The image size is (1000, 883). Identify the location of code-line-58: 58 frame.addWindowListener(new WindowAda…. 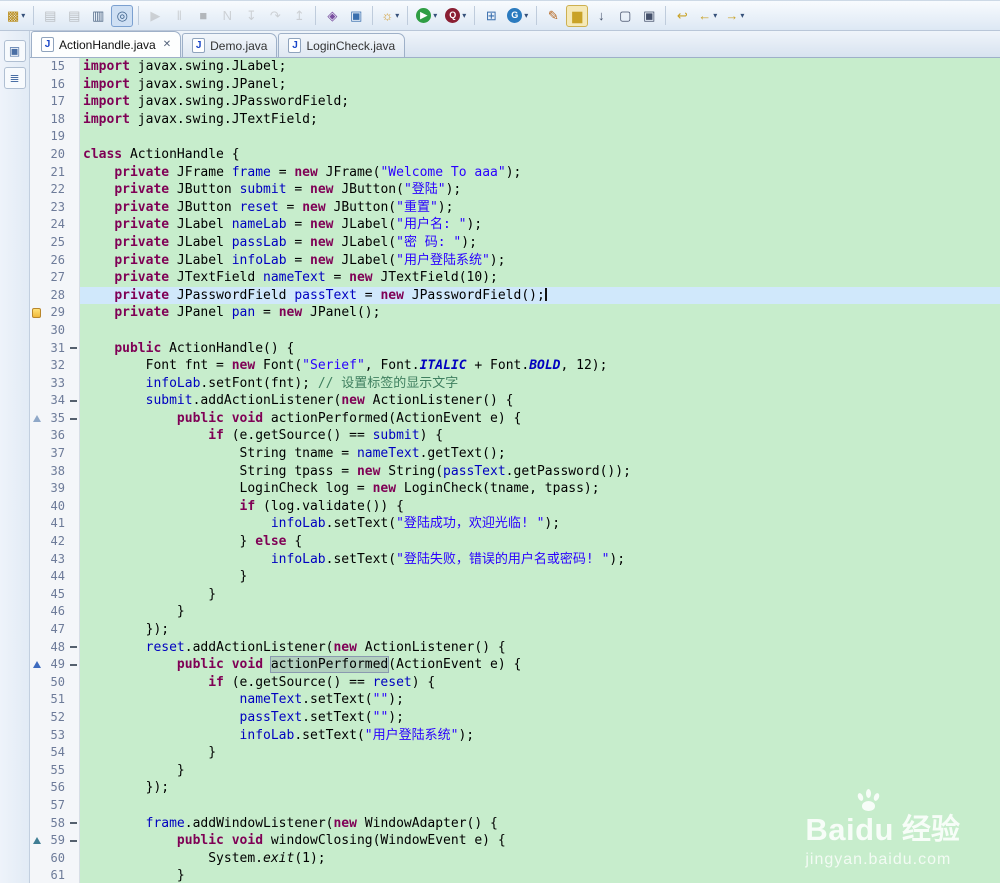
(515, 823).